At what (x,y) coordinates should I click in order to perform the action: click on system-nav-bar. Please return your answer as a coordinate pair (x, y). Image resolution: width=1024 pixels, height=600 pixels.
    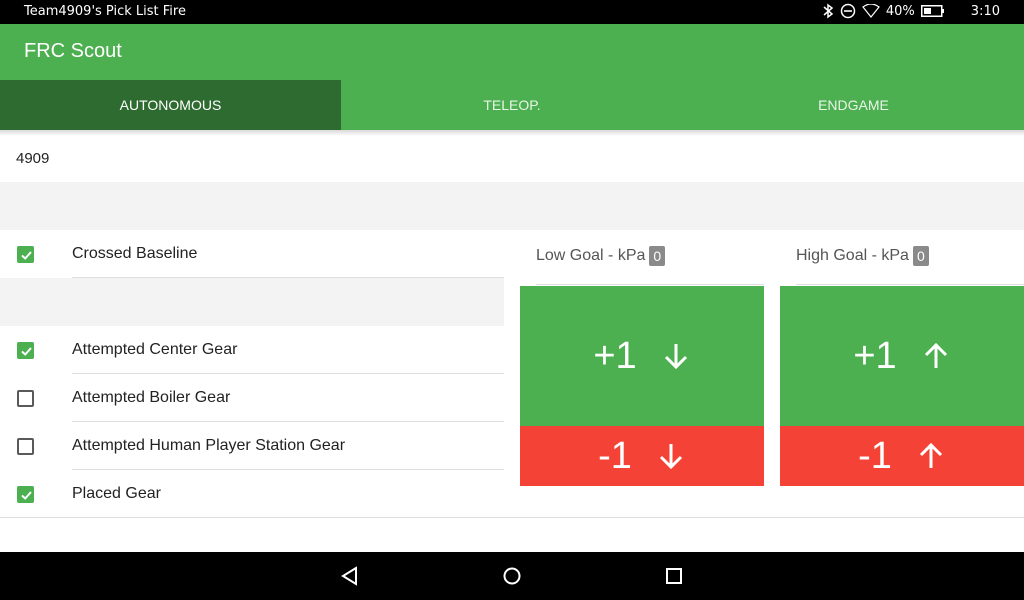
    Looking at the image, I should click on (512, 576).